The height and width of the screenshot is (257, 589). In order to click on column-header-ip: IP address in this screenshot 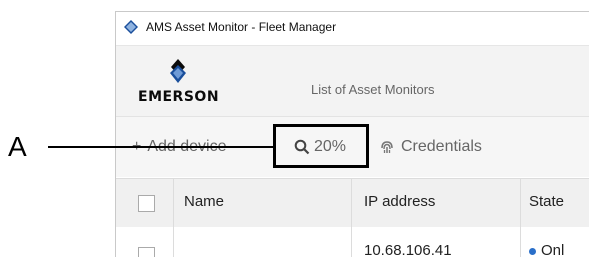, I will do `click(399, 201)`.